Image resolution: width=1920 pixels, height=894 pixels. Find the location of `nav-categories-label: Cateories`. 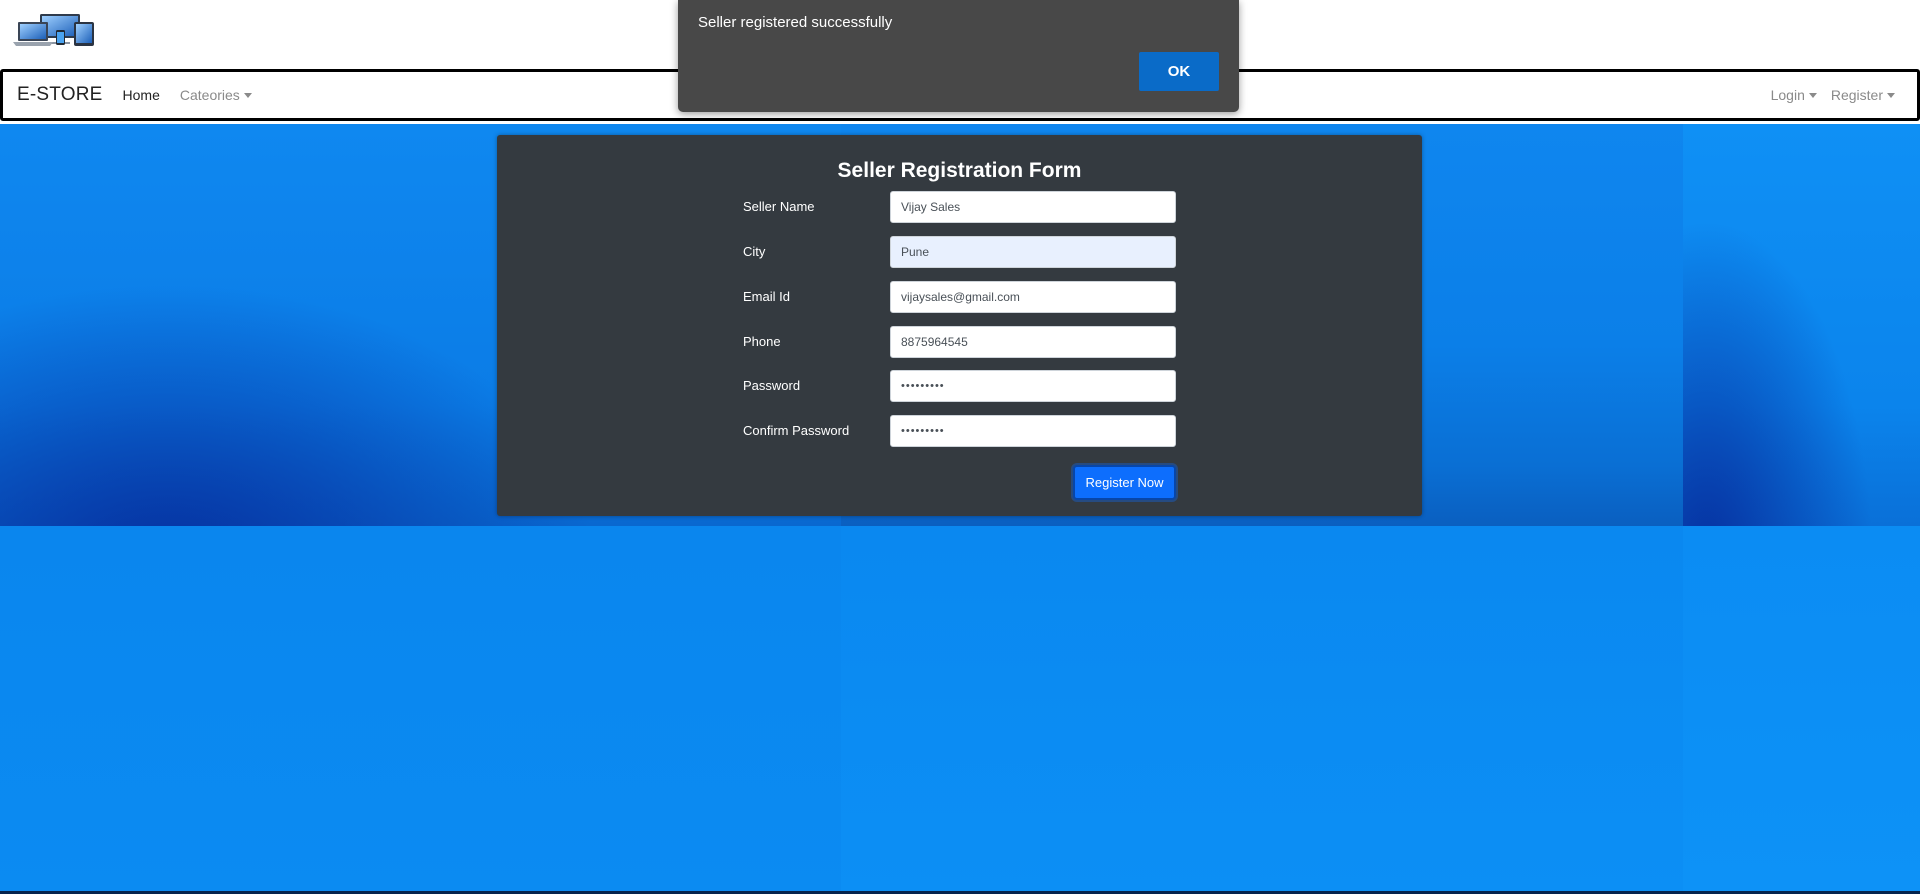

nav-categories-label: Cateories is located at coordinates (209, 95).